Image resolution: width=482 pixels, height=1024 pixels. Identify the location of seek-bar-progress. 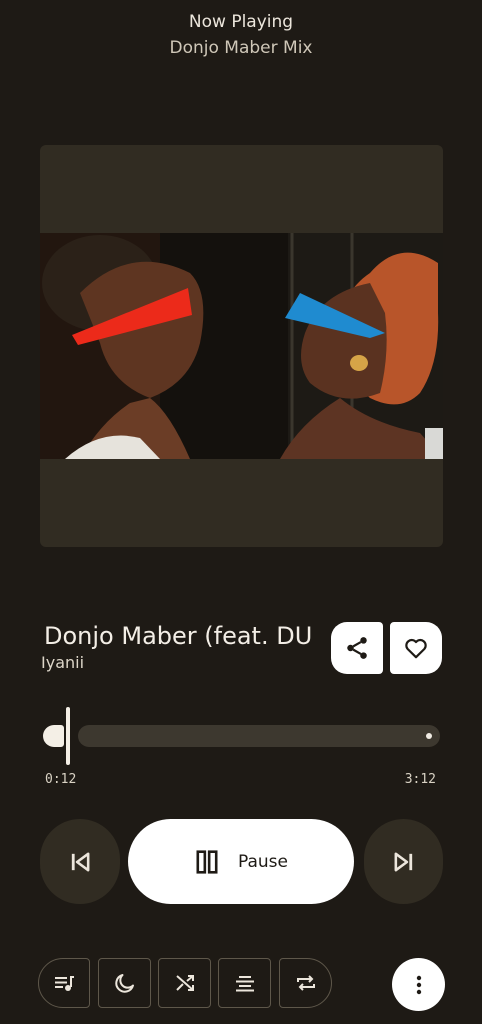
(53, 736).